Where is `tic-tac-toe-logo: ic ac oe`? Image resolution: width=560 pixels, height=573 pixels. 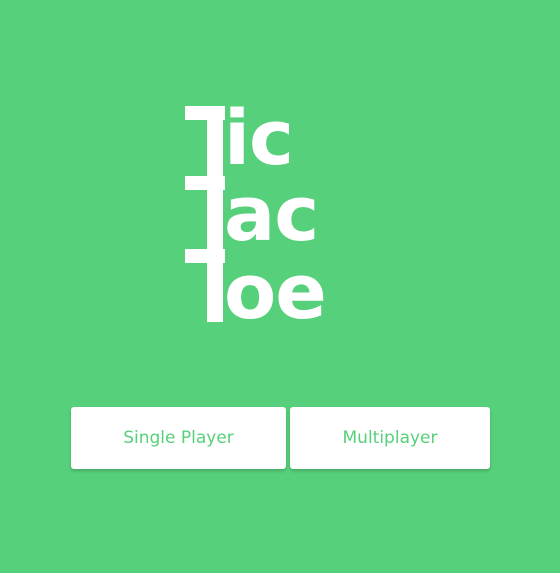
tic-tac-toe-logo: ic ac oe is located at coordinates (280, 211).